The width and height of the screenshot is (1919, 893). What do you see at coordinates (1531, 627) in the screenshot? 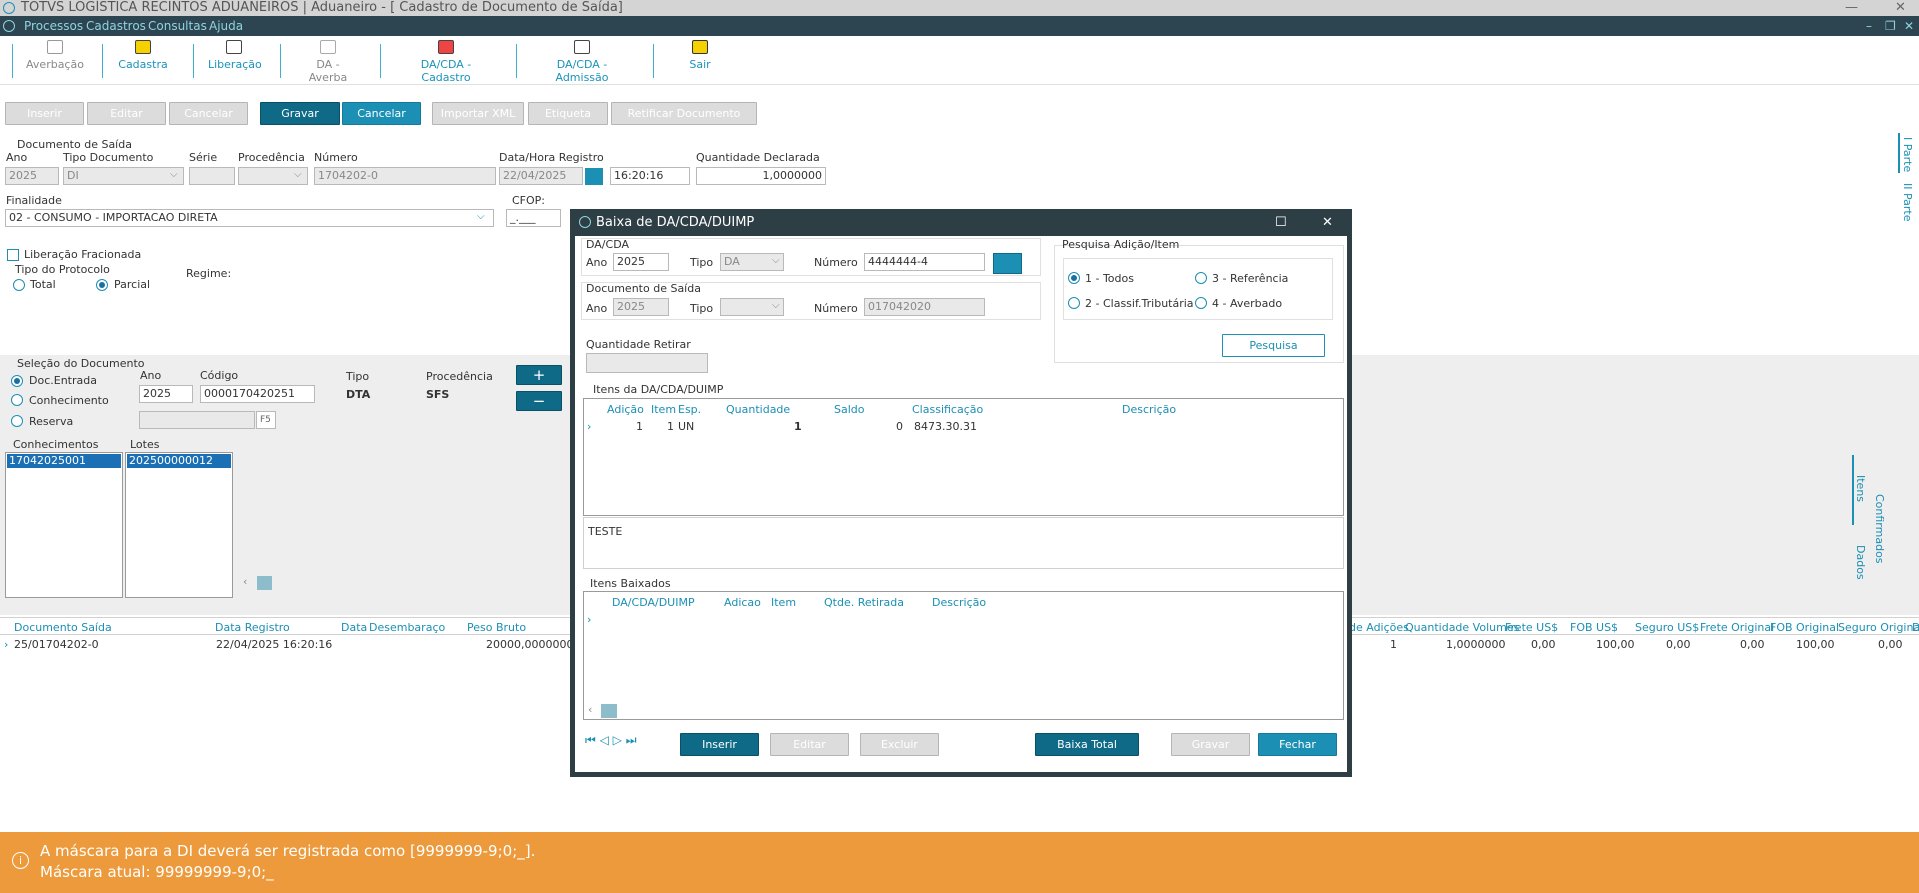
I see `col-frete-us: Frete US$` at bounding box center [1531, 627].